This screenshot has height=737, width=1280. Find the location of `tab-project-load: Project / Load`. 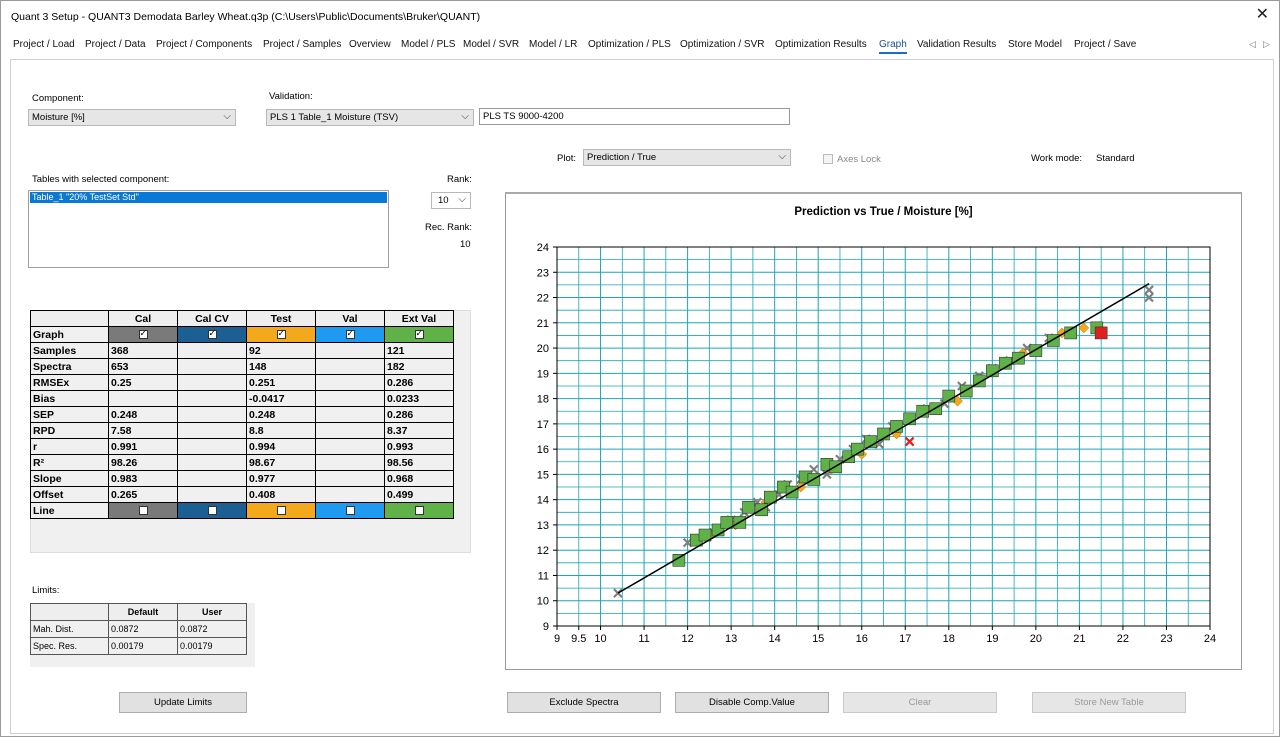

tab-project-load: Project / Load is located at coordinates (44, 44).